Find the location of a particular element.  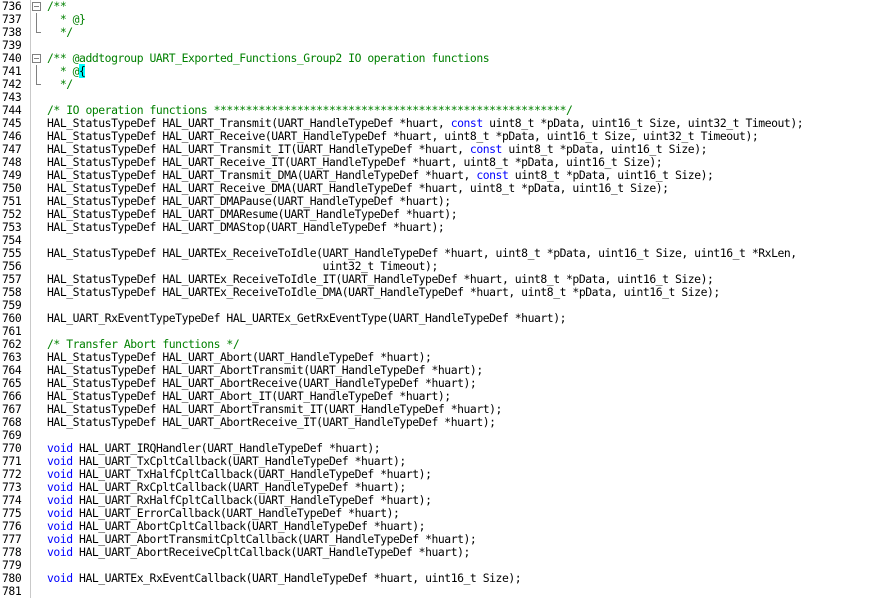

comment-token: * @ is located at coordinates (63, 71).